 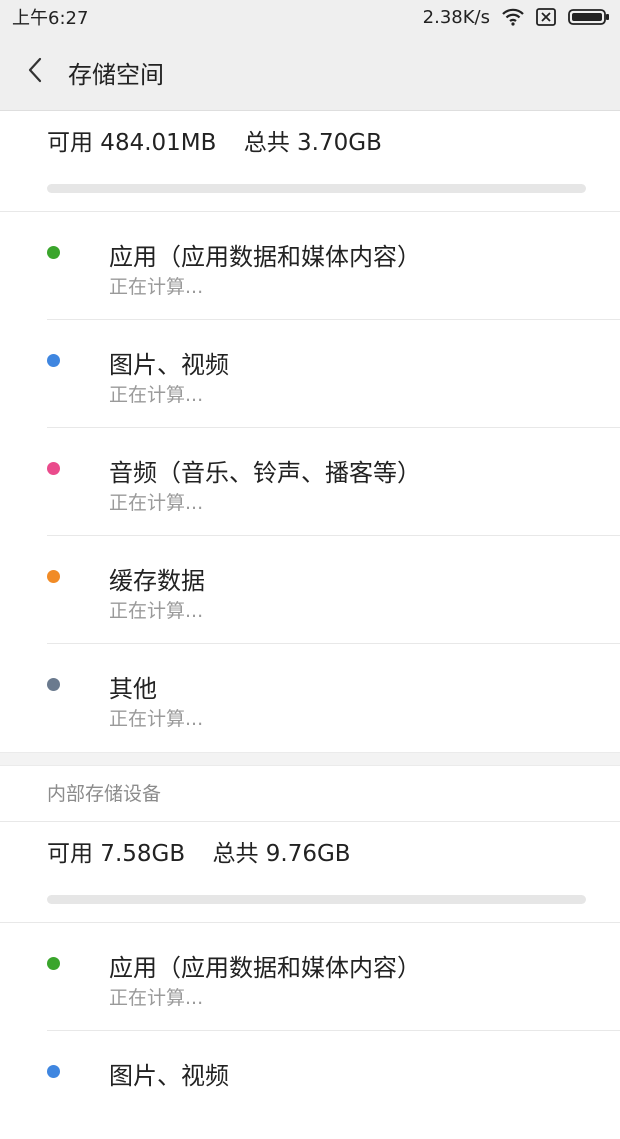 I want to click on storage-summary: 可用 484.01MB 总共 3.70GB, so click(x=310, y=161).